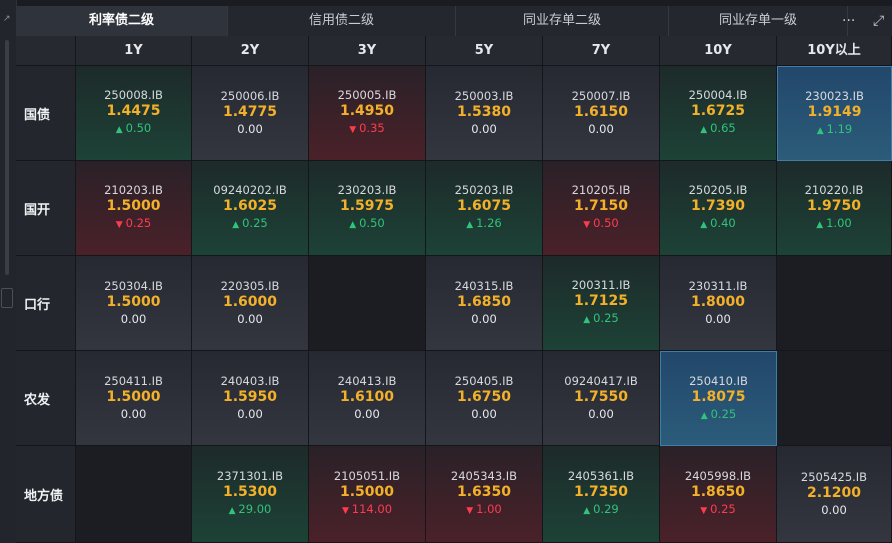  What do you see at coordinates (601, 113) in the screenshot?
I see `bond-cell: 250007.IB 1.6150 0.00` at bounding box center [601, 113].